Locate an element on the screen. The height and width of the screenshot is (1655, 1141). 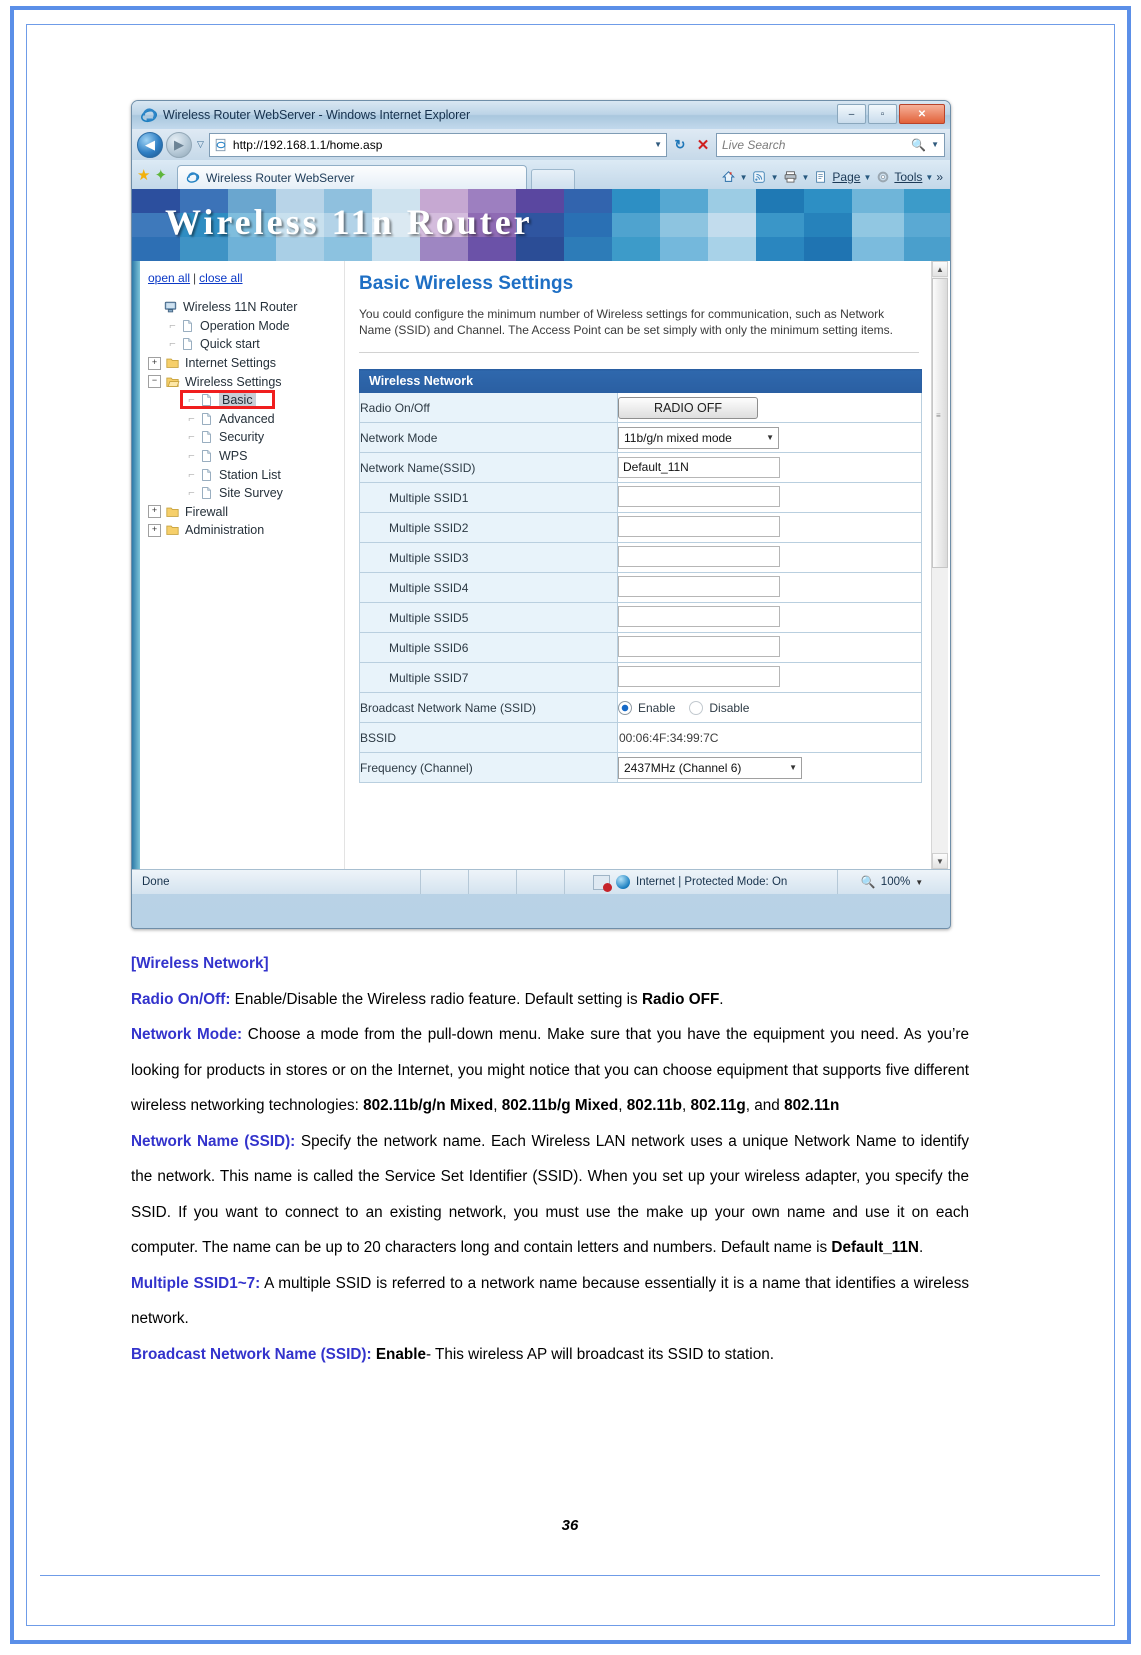
page-menu-label: Page is located at coordinates (846, 177).